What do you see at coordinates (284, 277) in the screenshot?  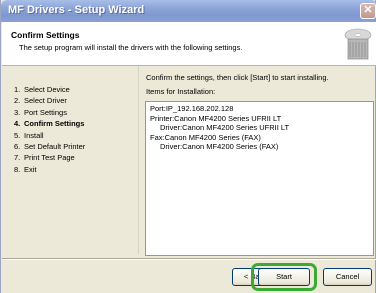 I see `start-button: Start` at bounding box center [284, 277].